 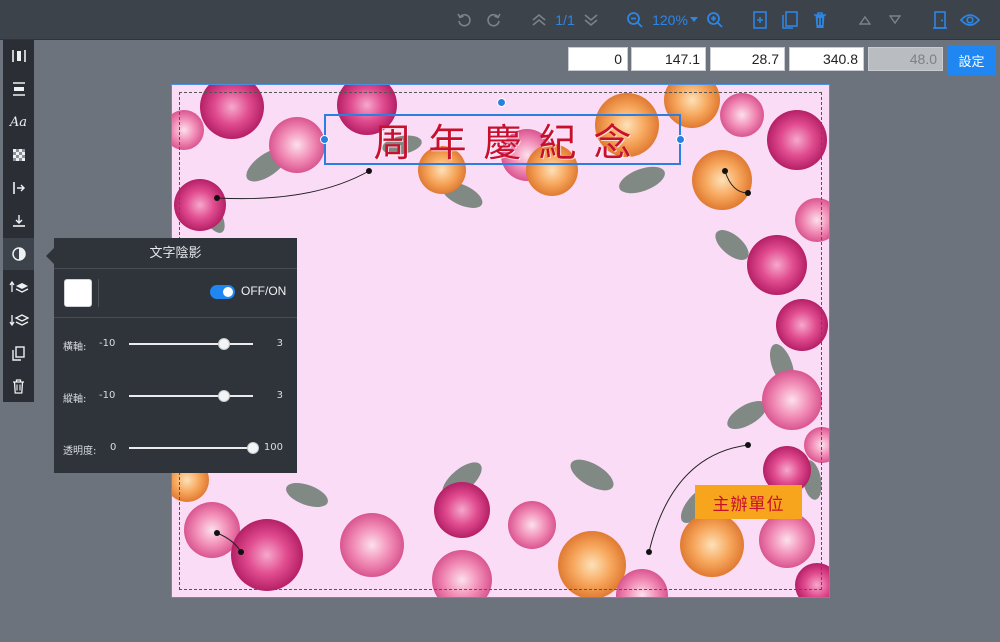 I want to click on align-horizontal-icon, so click(x=18, y=56).